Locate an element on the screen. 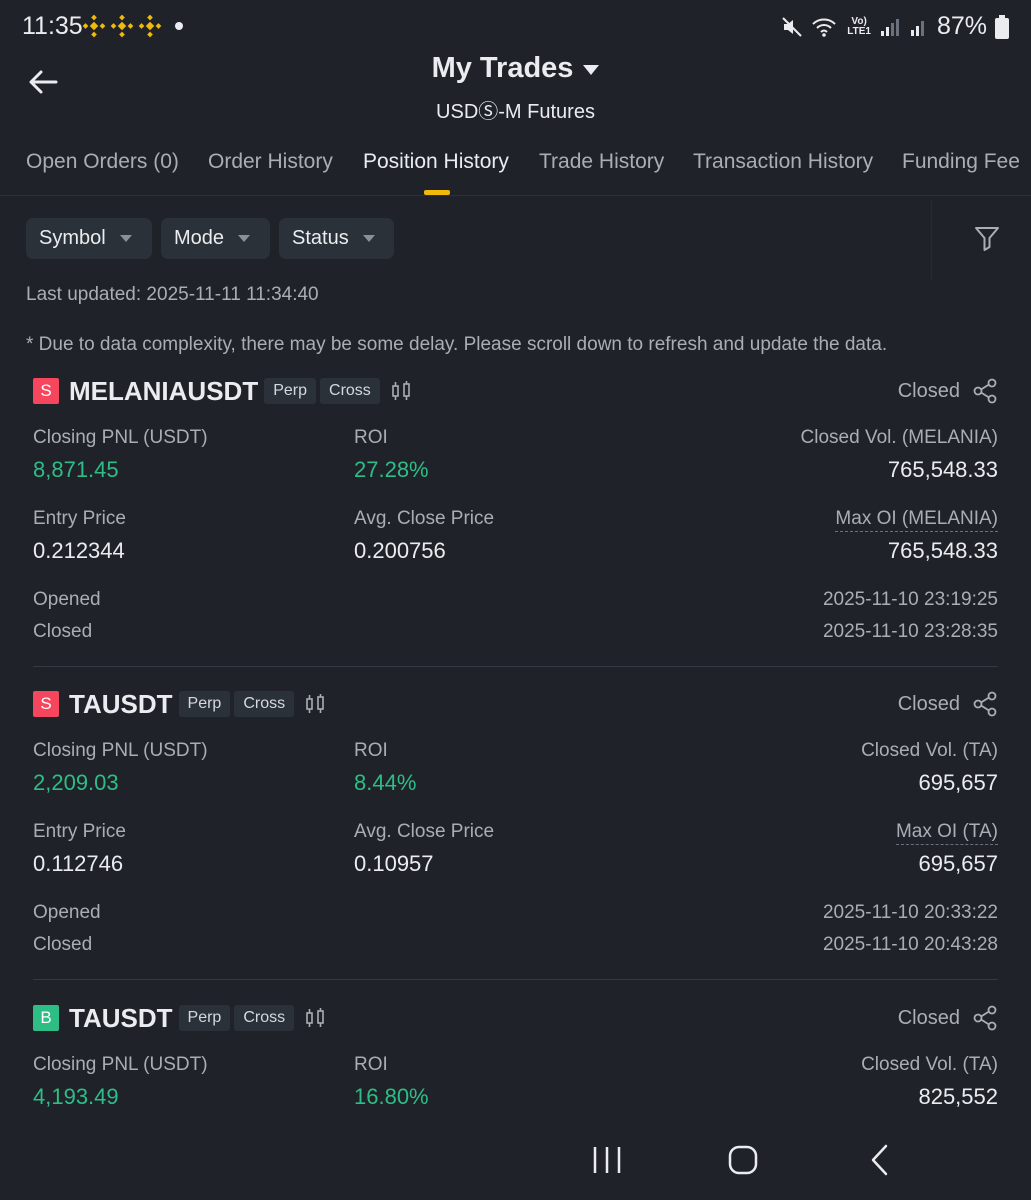 The height and width of the screenshot is (1200, 1031). wifi-icon is located at coordinates (824, 27).